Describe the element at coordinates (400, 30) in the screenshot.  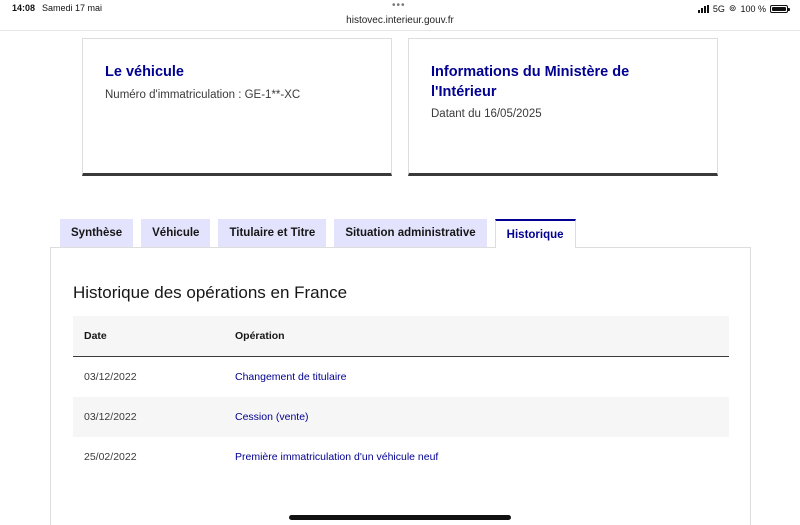
I see `url-divider` at that location.